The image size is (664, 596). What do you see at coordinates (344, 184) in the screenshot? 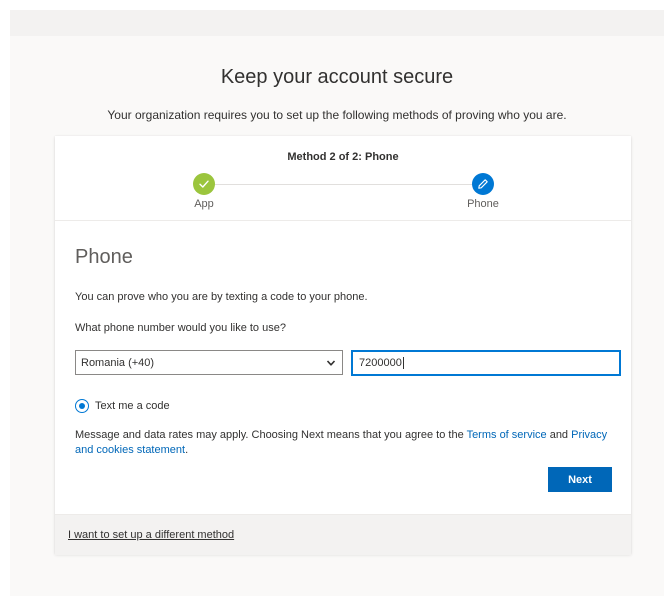
I see `progress-line` at bounding box center [344, 184].